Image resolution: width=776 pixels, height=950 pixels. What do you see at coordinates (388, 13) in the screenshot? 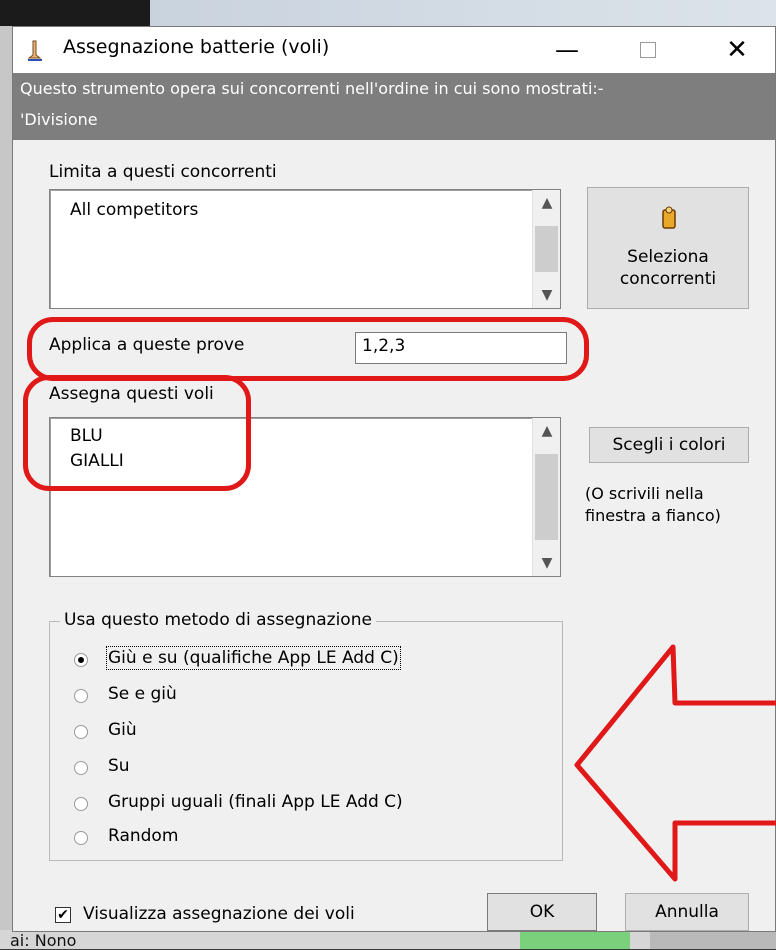
I see `background-window-strip` at bounding box center [388, 13].